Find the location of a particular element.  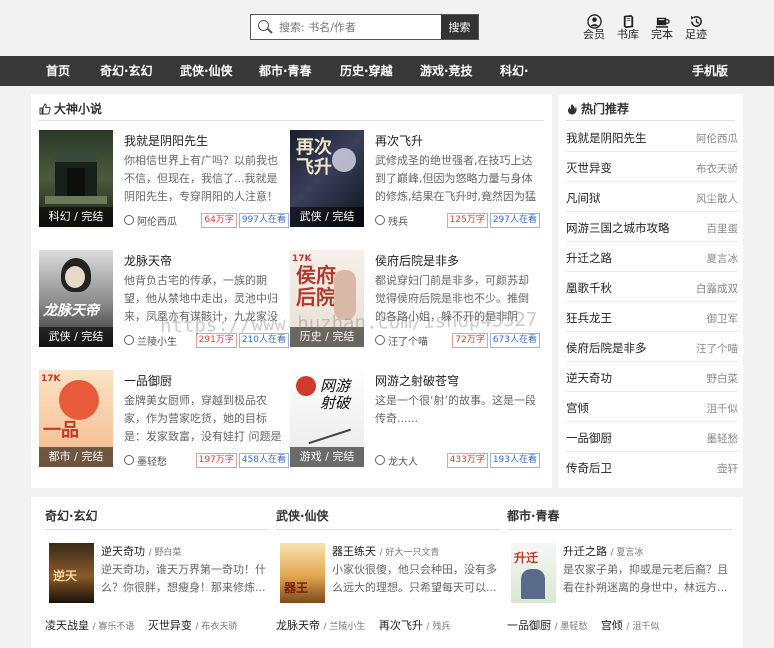

hot-row: 凰歌千秋 白露成双 is located at coordinates (652, 287).